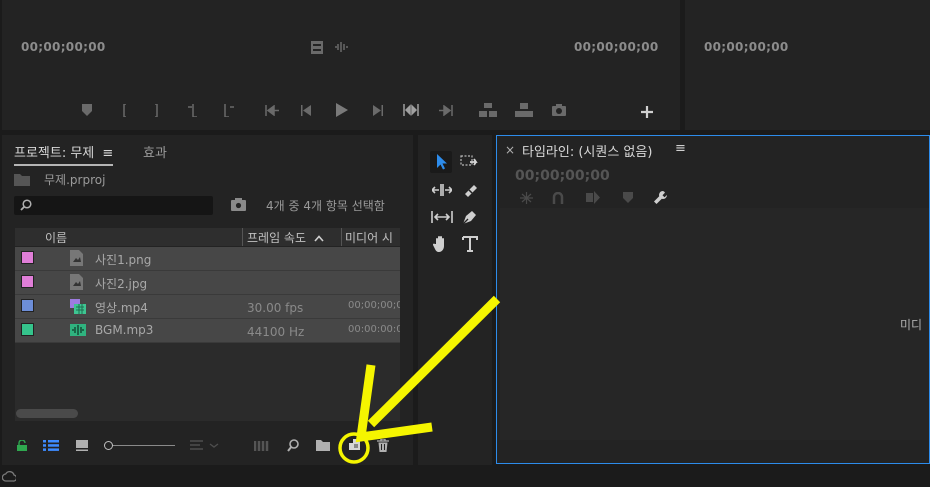 The width and height of the screenshot is (930, 487). Describe the element at coordinates (354, 448) in the screenshot. I see `annotation-highlight-circle` at that location.